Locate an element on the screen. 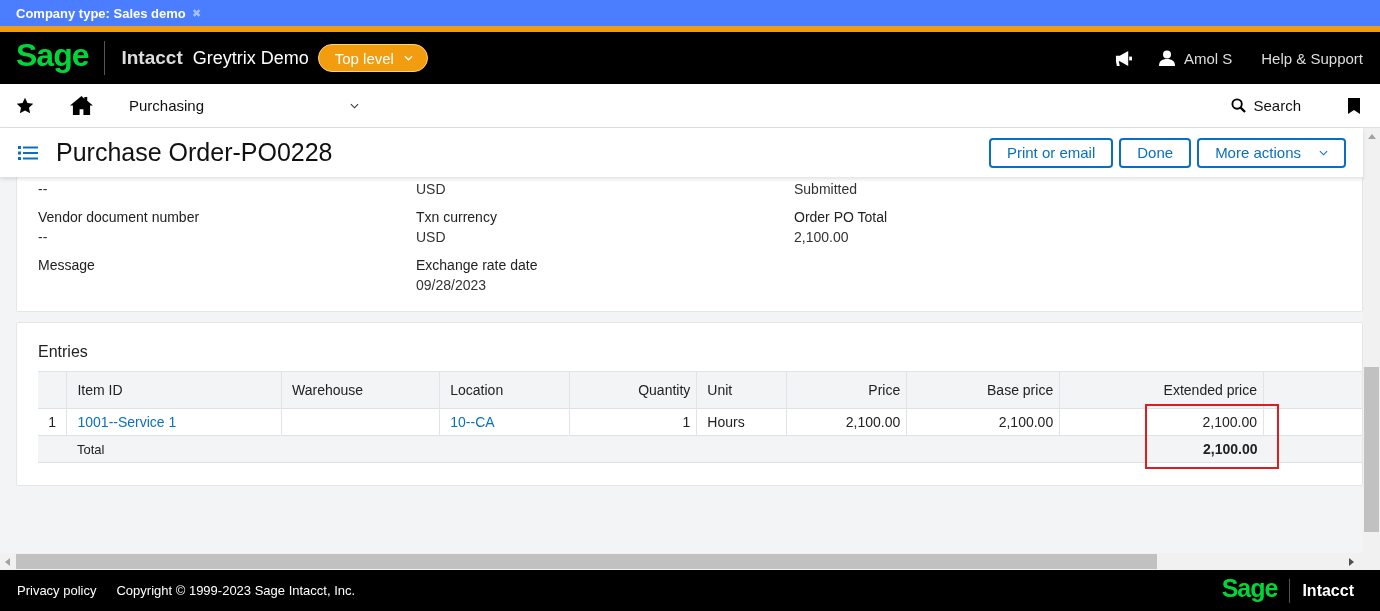  megaphone-icon is located at coordinates (1123, 58).